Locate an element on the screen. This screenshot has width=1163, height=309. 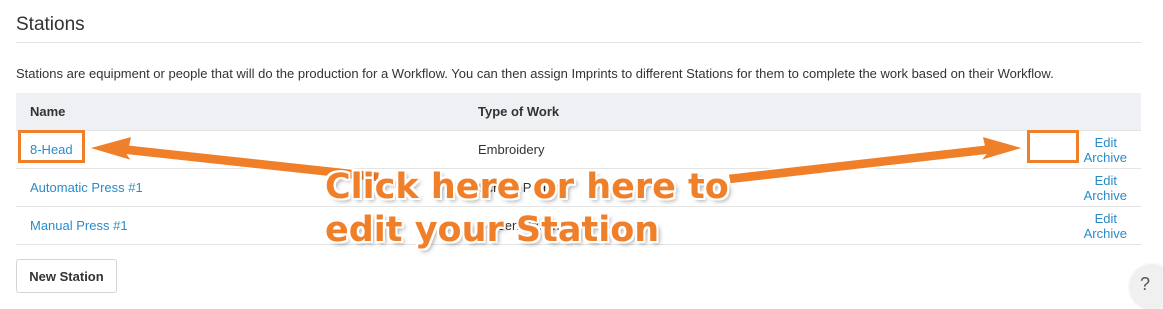
arrow-to-edit is located at coordinates (877, 159).